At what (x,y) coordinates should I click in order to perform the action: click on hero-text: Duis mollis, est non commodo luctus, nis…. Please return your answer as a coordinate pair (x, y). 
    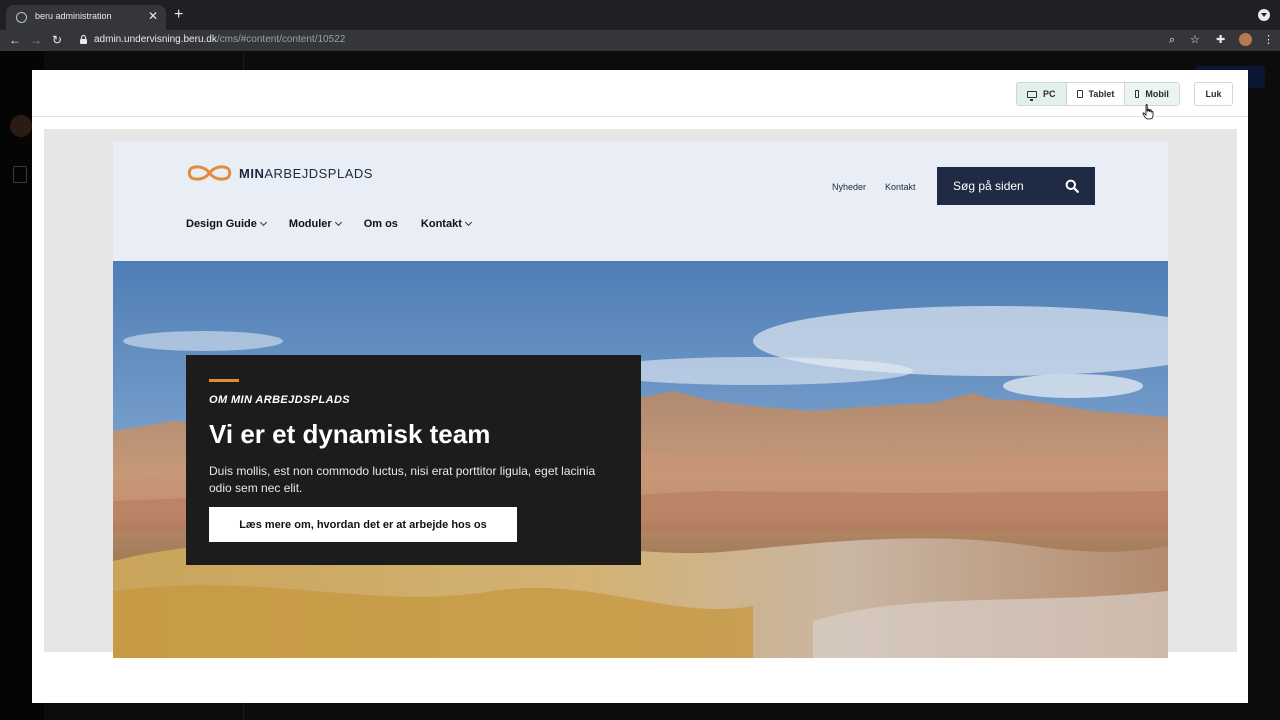
    Looking at the image, I should click on (402, 479).